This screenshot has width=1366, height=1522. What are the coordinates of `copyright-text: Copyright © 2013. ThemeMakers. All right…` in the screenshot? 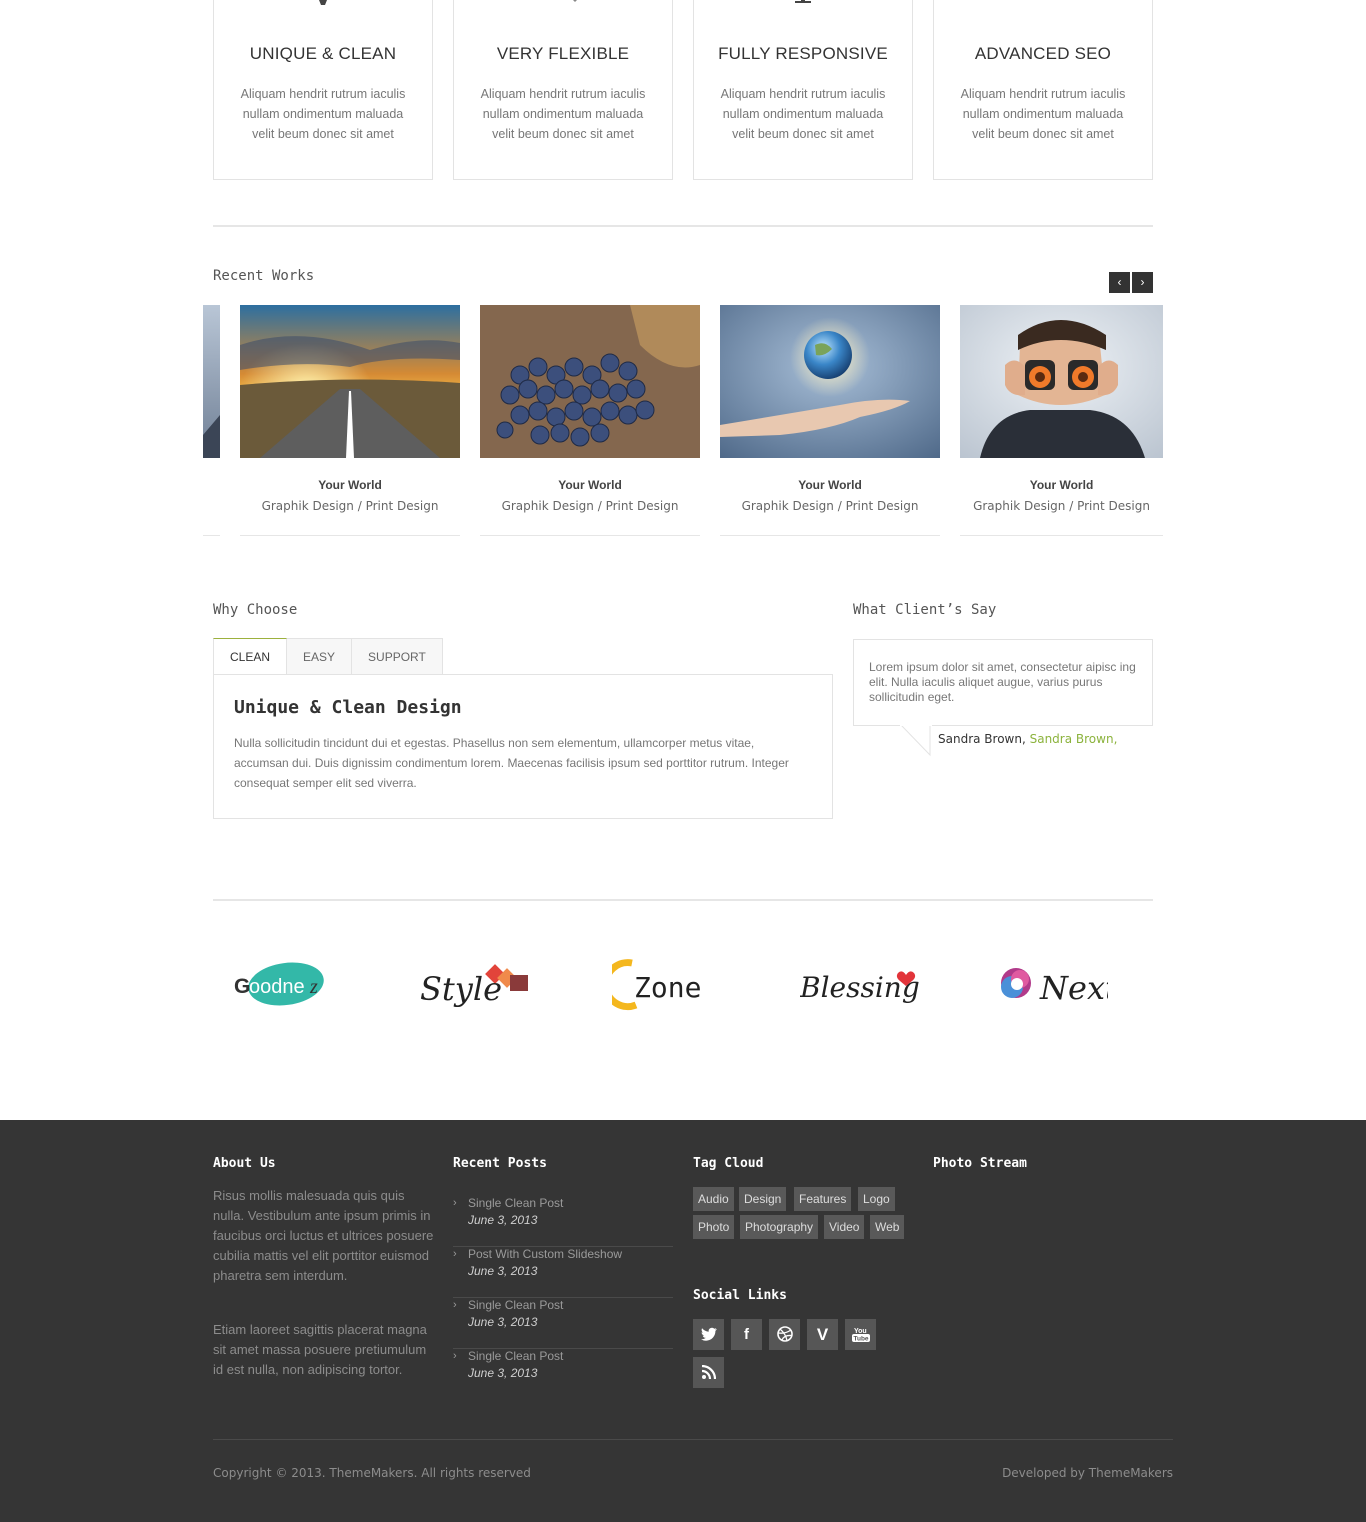 It's located at (372, 1473).